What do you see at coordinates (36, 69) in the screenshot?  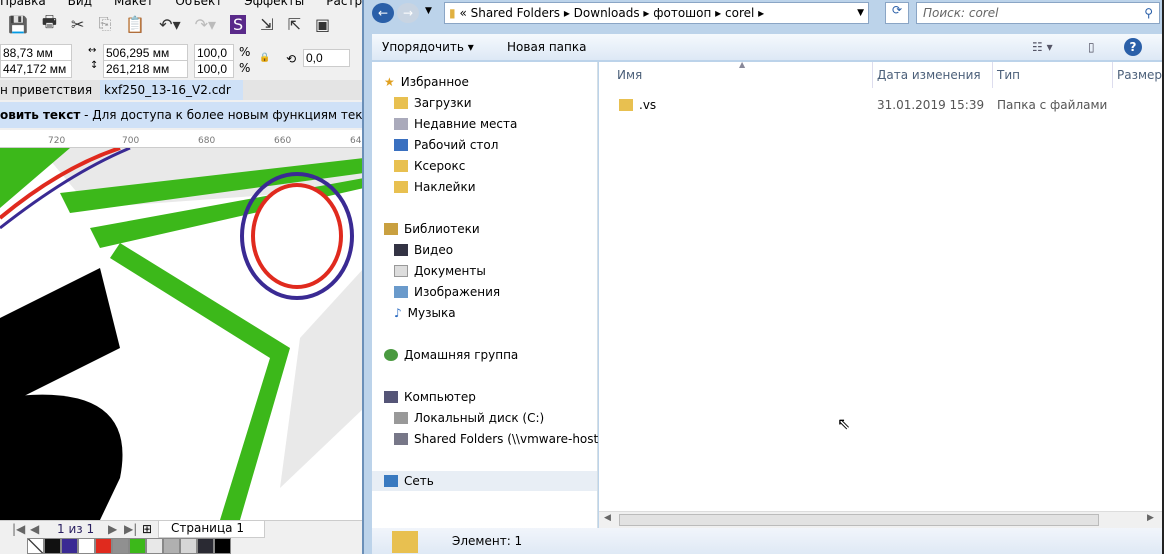 I see `position-y-field` at bounding box center [36, 69].